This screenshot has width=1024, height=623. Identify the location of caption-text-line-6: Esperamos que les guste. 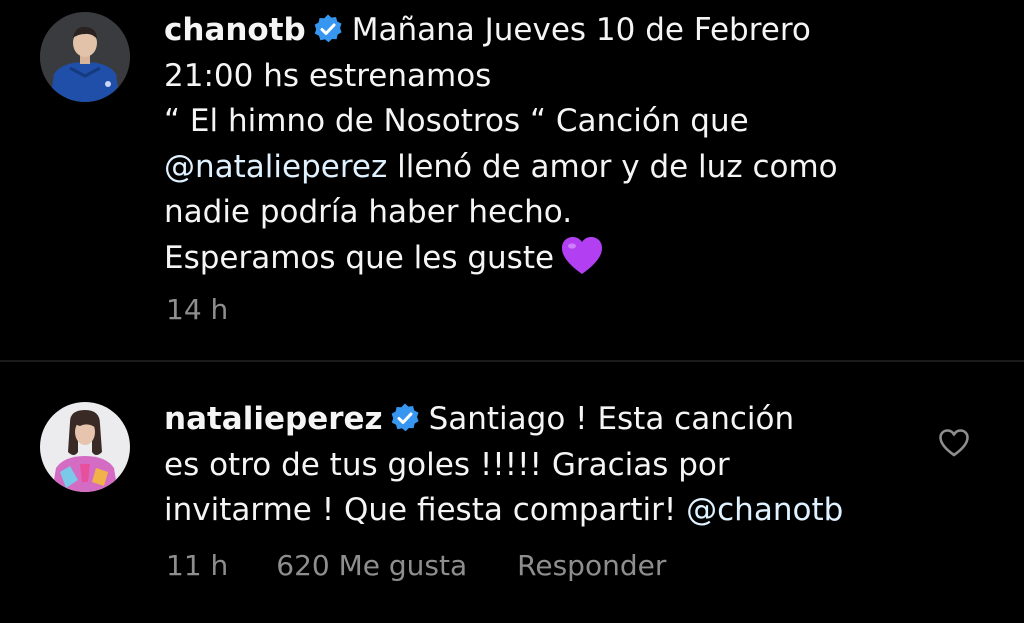
(359, 257).